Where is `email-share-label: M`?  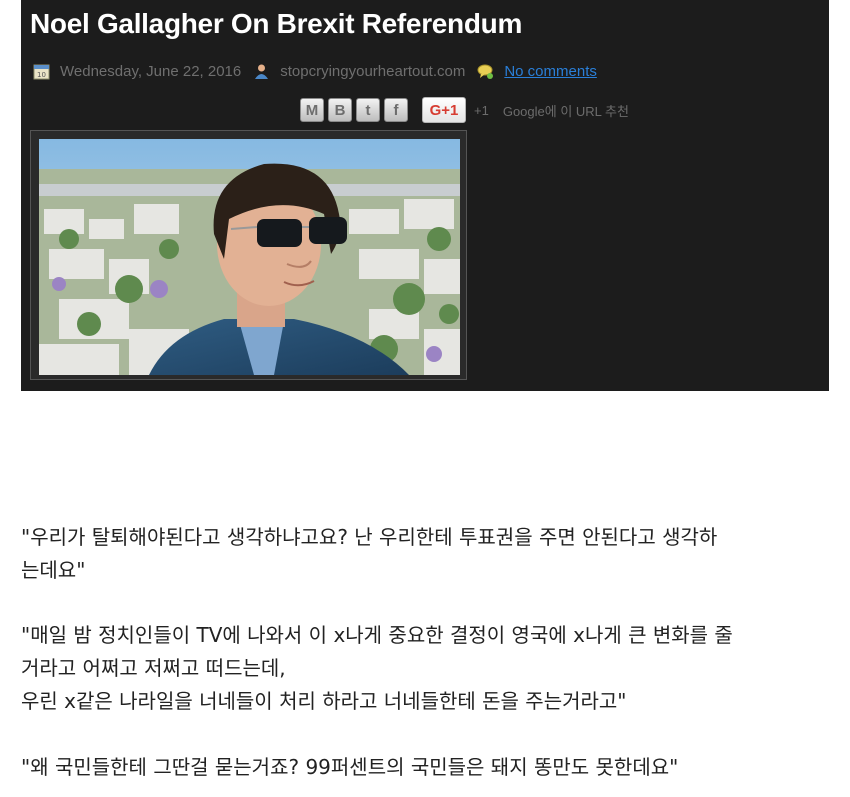 email-share-label: M is located at coordinates (312, 110).